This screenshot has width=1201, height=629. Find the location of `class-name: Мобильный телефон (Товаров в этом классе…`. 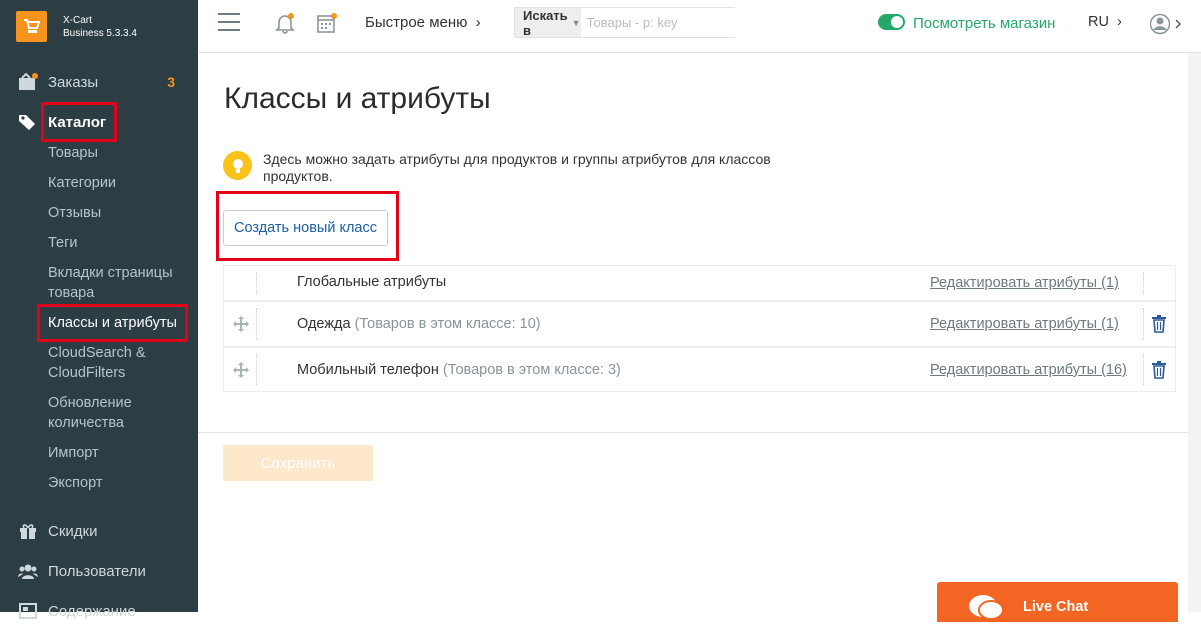

class-name: Мобильный телефон (Товаров в этом классе… is located at coordinates (459, 370).